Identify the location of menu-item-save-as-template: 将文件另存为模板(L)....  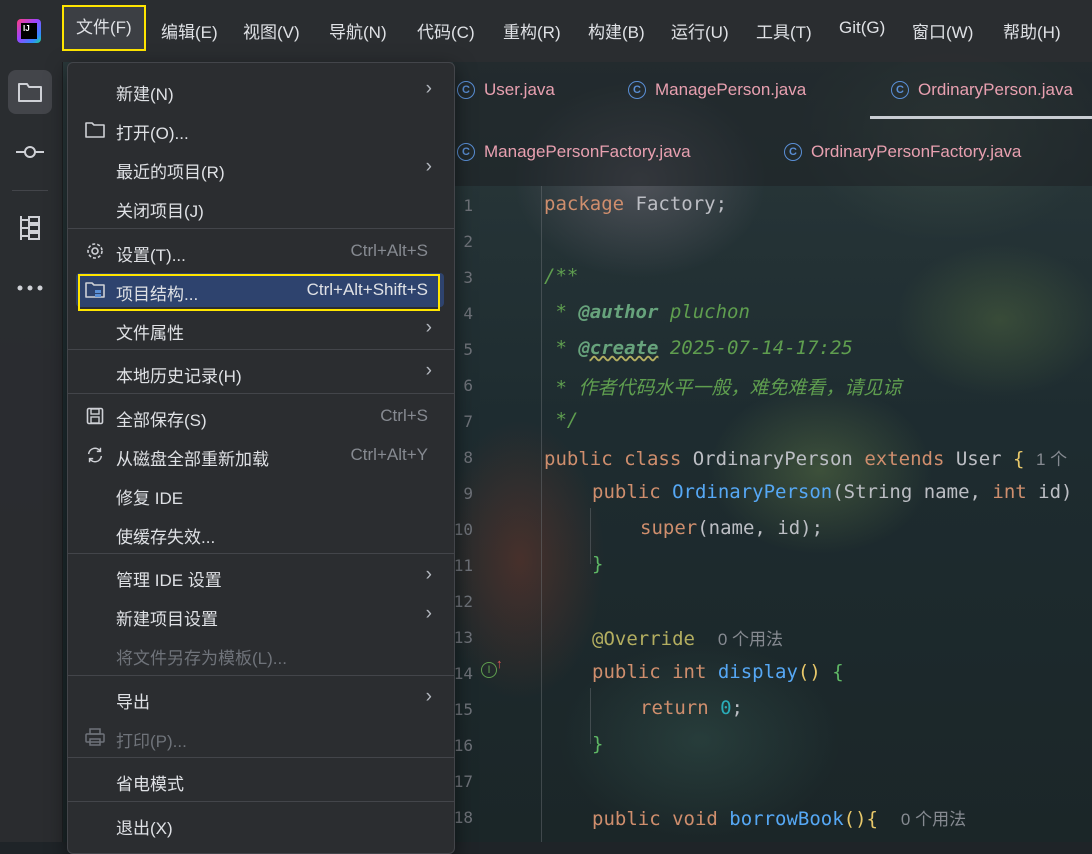
(201, 658).